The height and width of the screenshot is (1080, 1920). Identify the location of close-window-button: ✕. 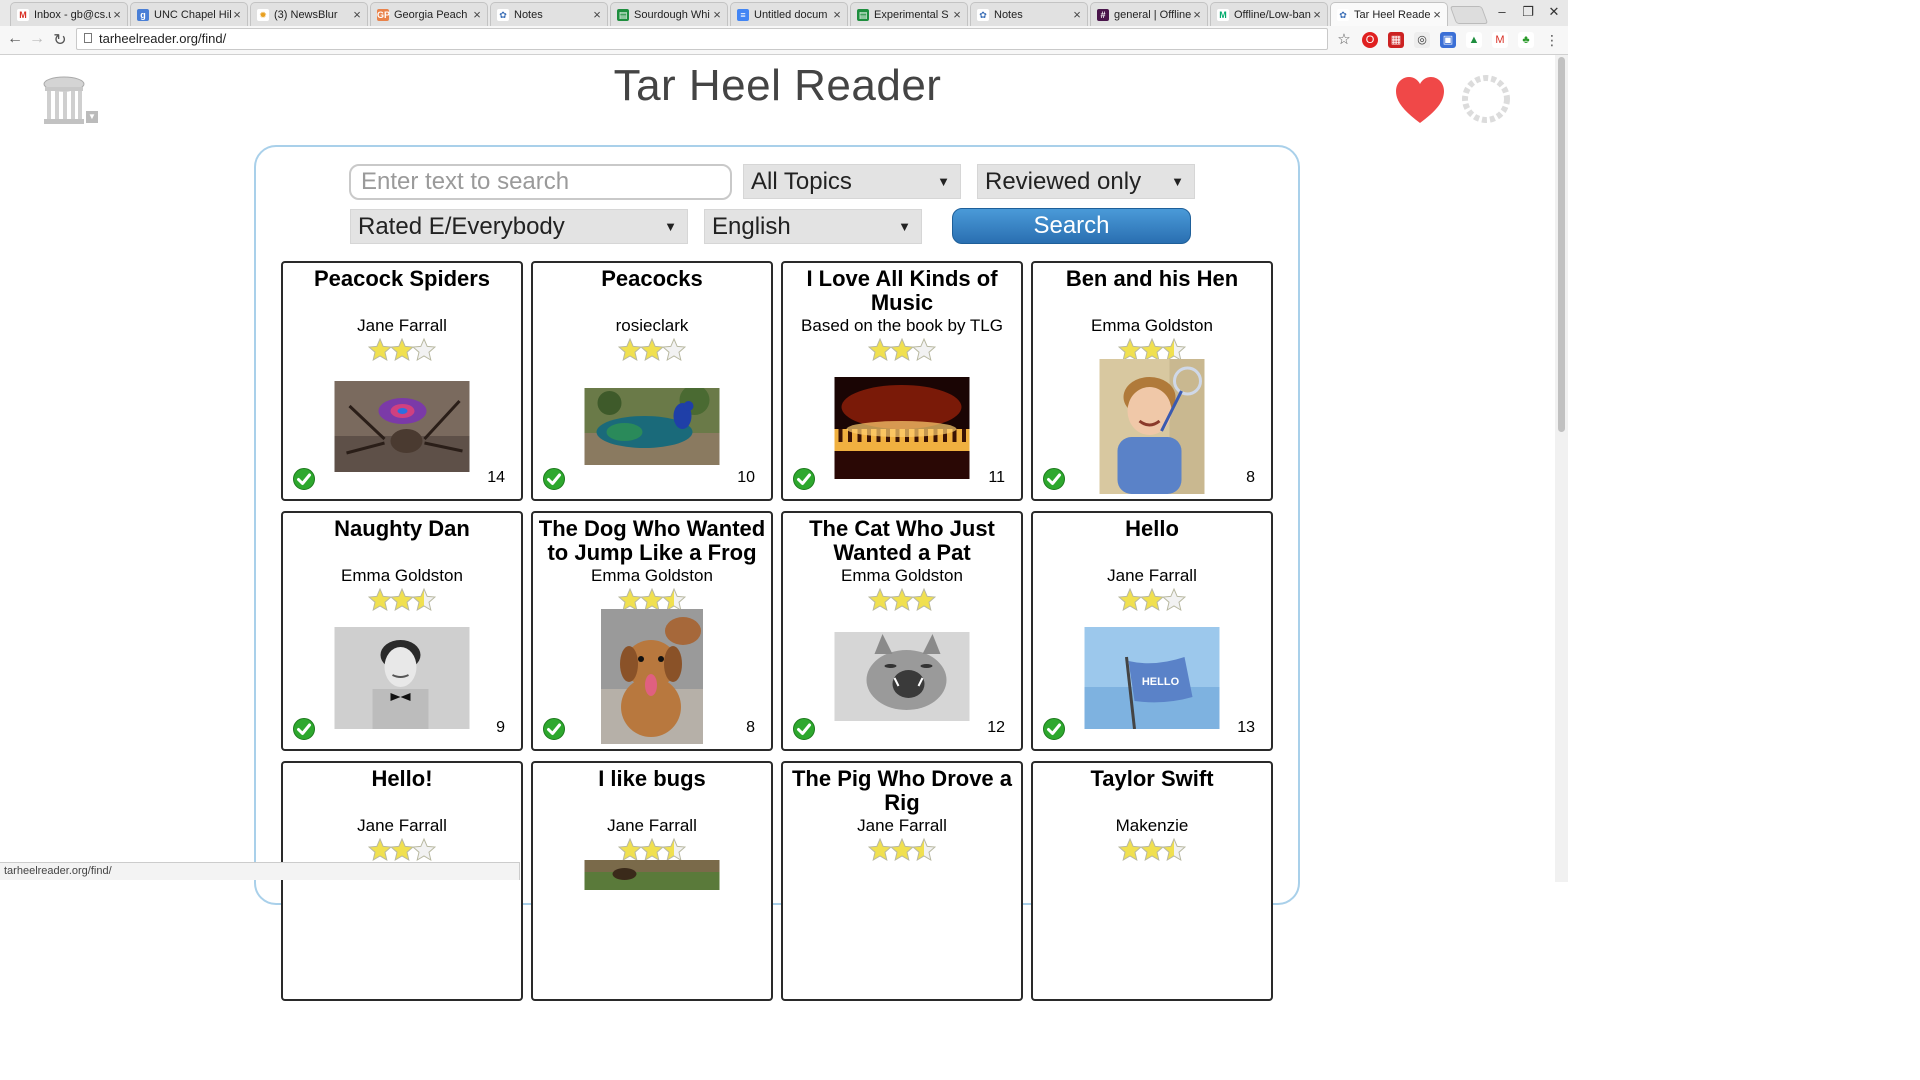
(1554, 12).